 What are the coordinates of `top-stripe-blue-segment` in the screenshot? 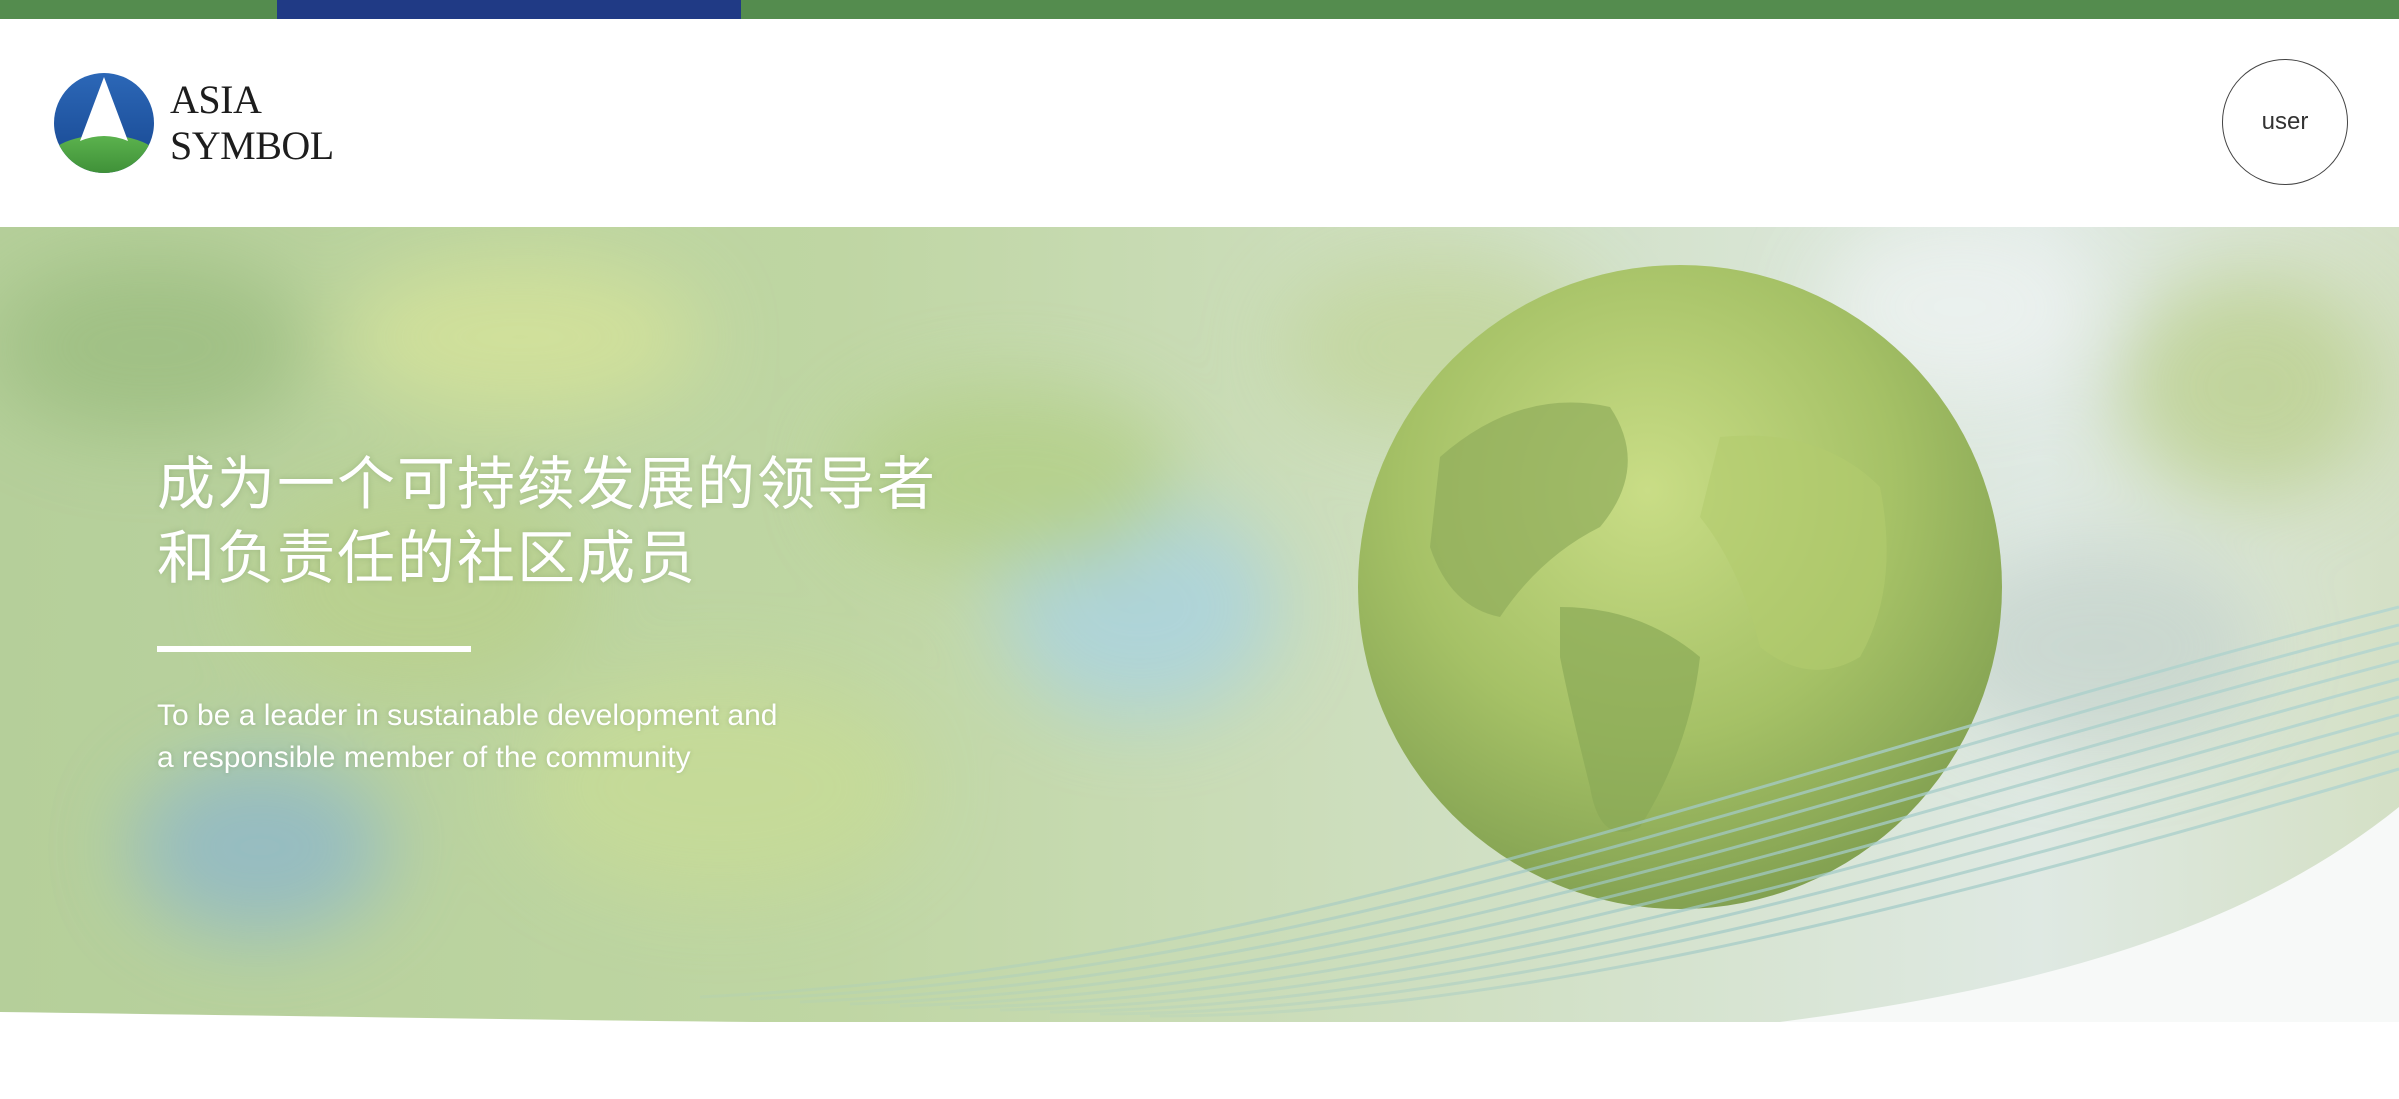 It's located at (509, 9).